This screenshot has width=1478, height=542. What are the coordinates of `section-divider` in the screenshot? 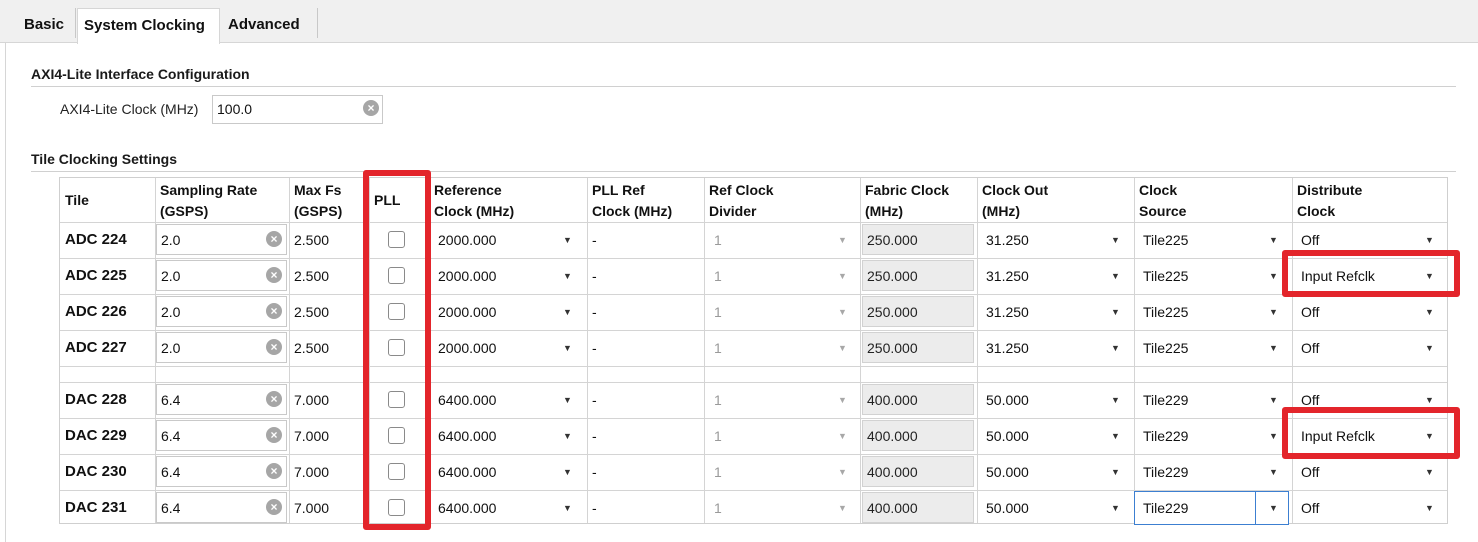 It's located at (743, 171).